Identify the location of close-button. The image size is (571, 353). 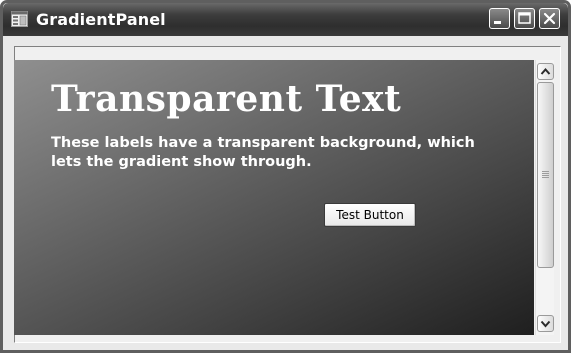
(549, 18).